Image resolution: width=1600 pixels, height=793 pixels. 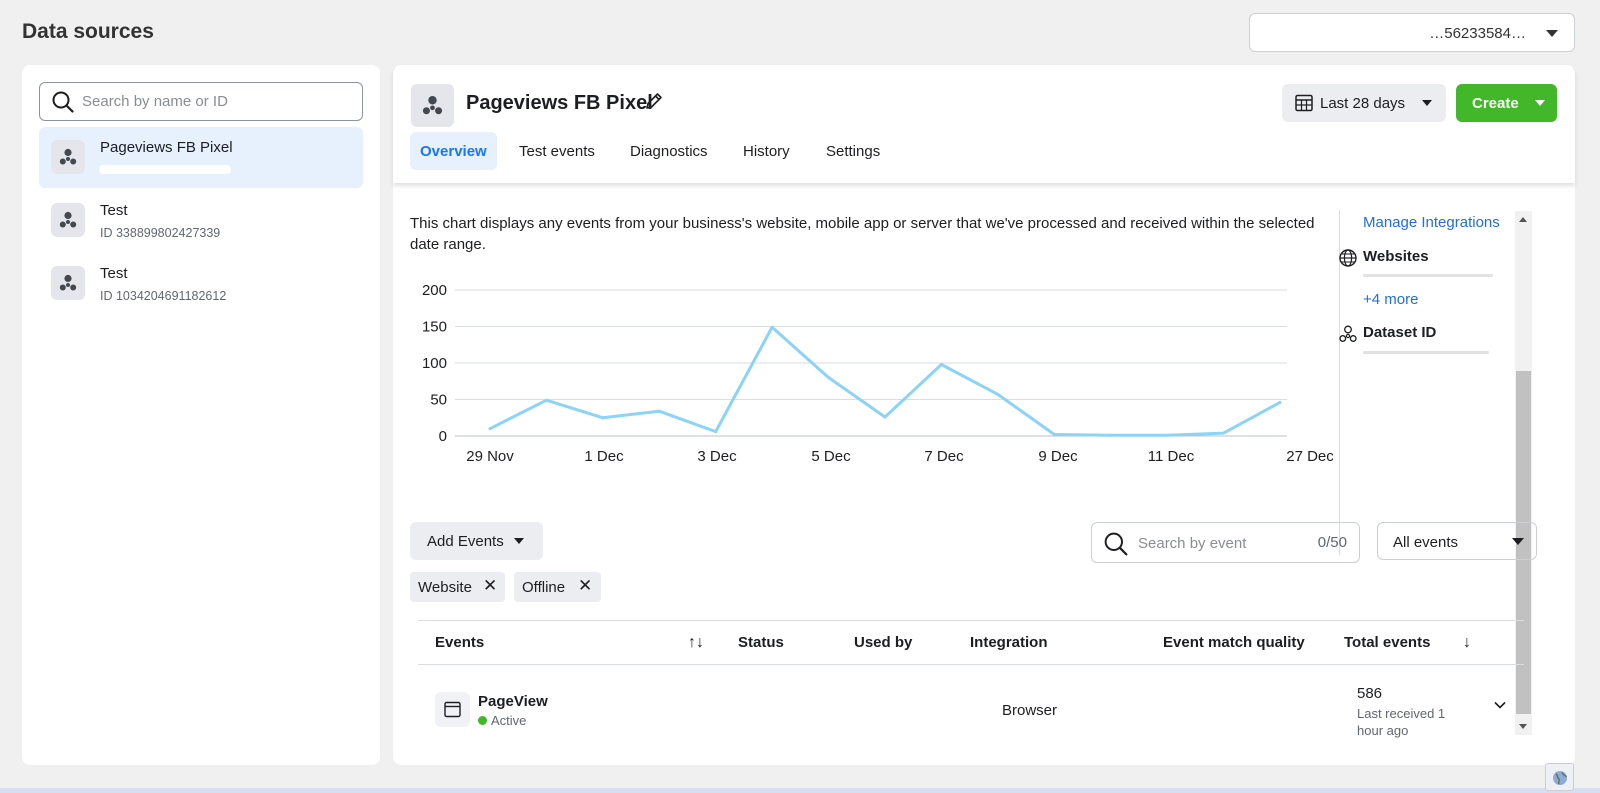 What do you see at coordinates (604, 456) in the screenshot?
I see `x-tick-label: 1 Dec` at bounding box center [604, 456].